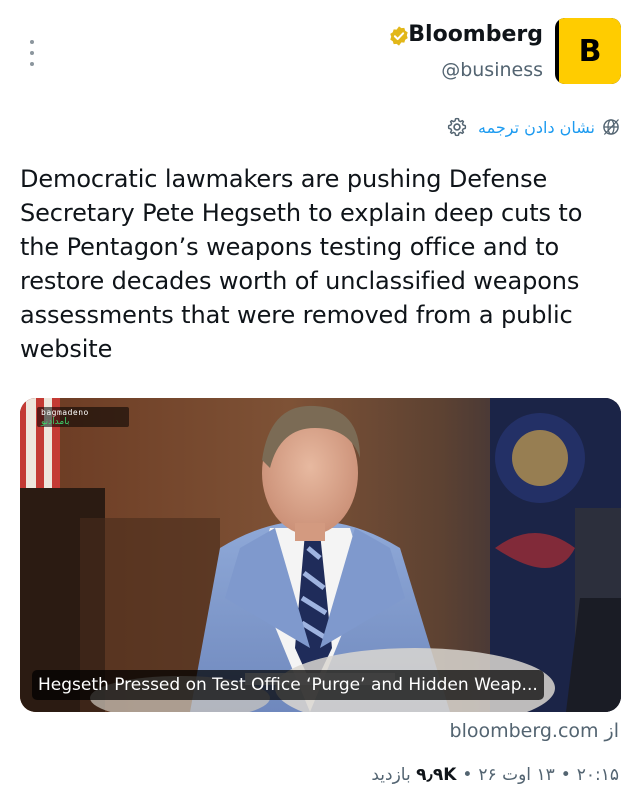  I want to click on watermark-logo: bagmadeno بامدادنو, so click(83, 417).